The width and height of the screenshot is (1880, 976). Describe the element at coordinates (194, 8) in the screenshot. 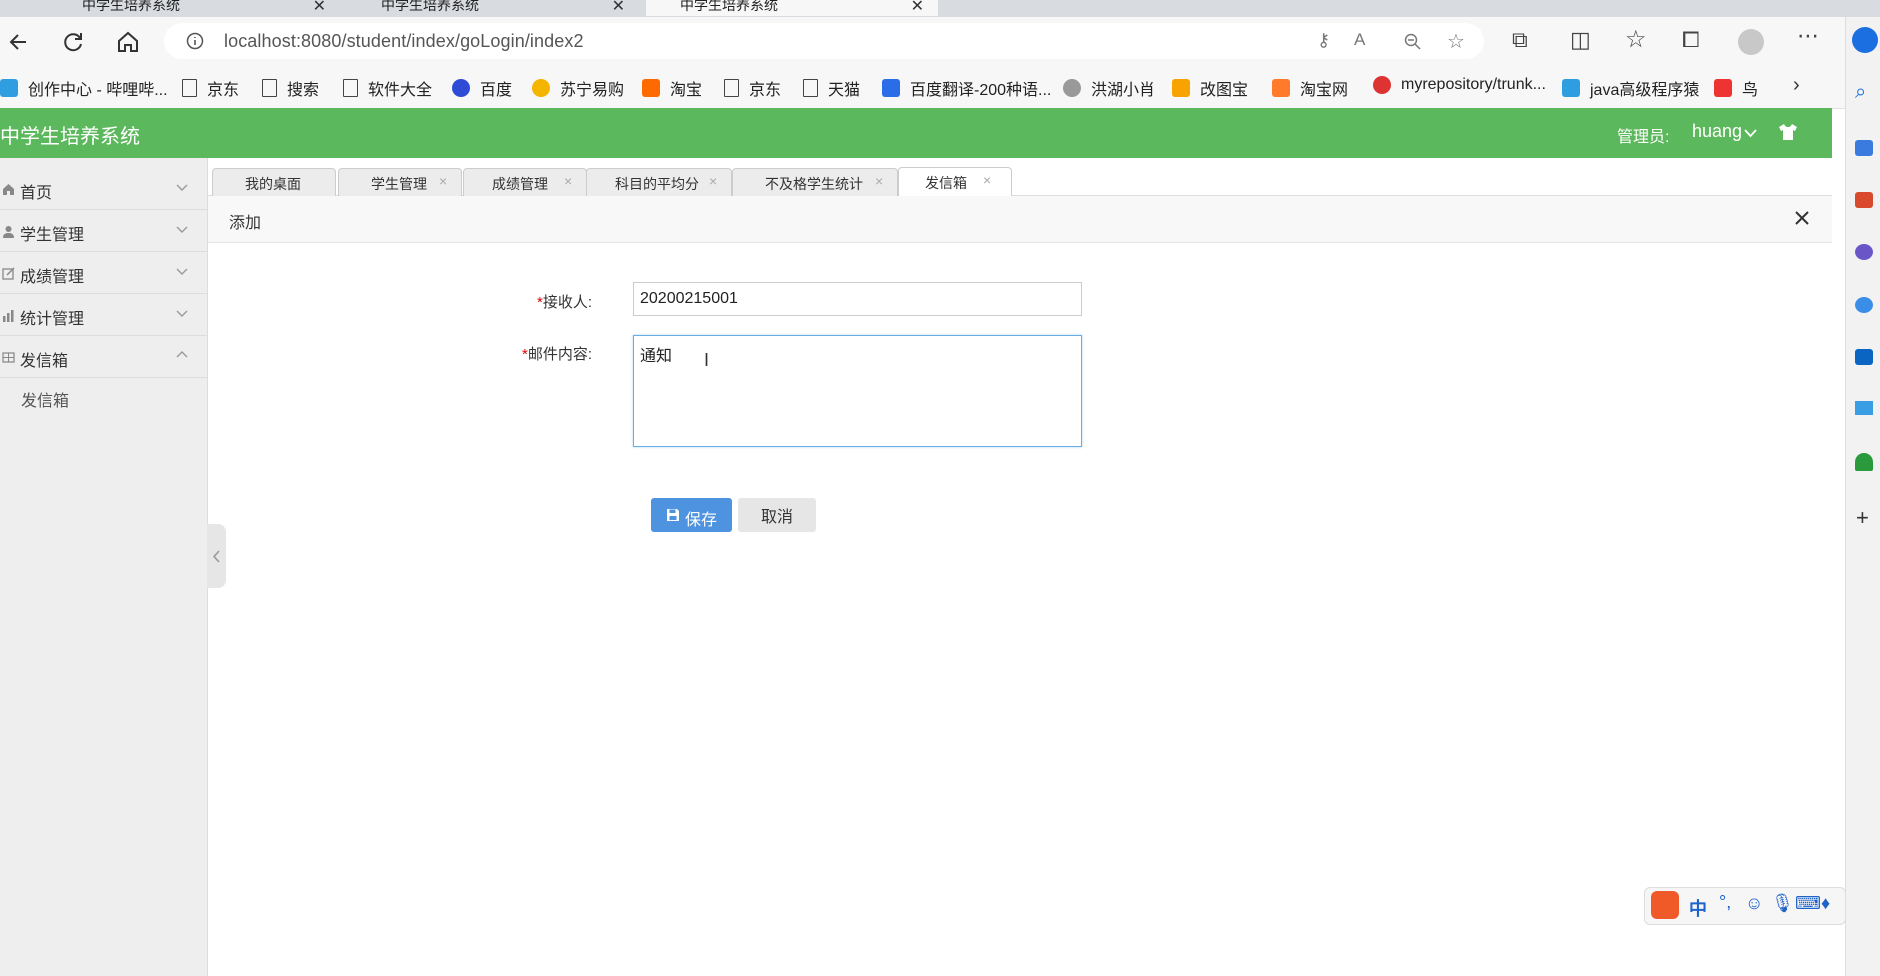

I see `browser-tab-1: 中学生培养系统 ✕` at that location.